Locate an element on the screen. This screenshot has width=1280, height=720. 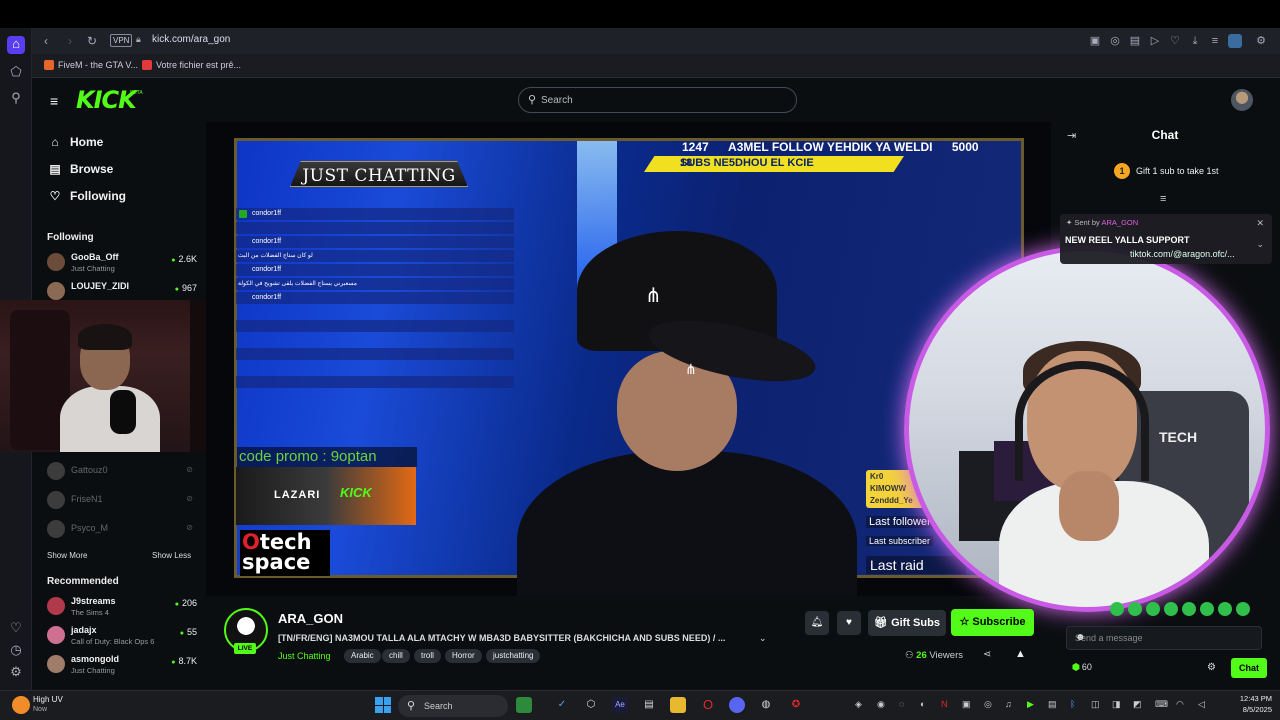
chat-filter-icon: ≡ is located at coordinates (1163, 199).